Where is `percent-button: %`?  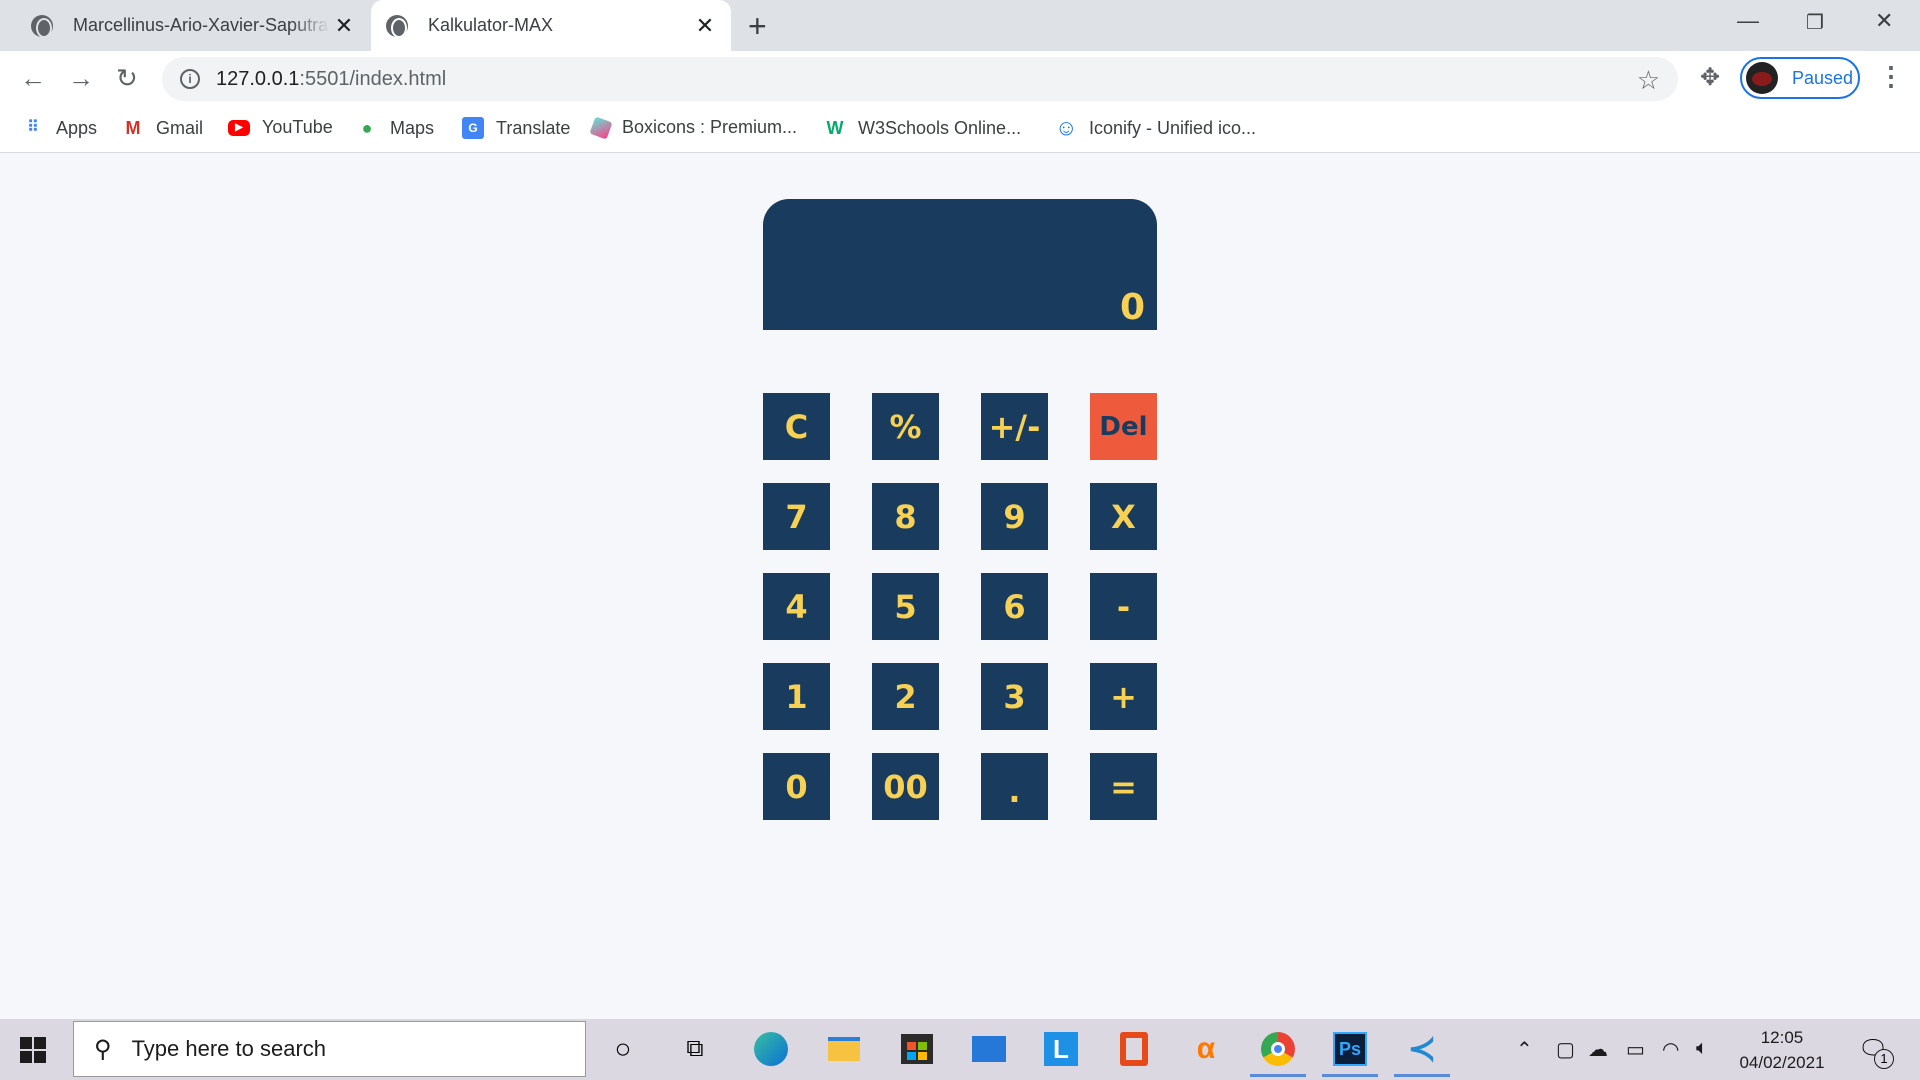
percent-button: % is located at coordinates (905, 426).